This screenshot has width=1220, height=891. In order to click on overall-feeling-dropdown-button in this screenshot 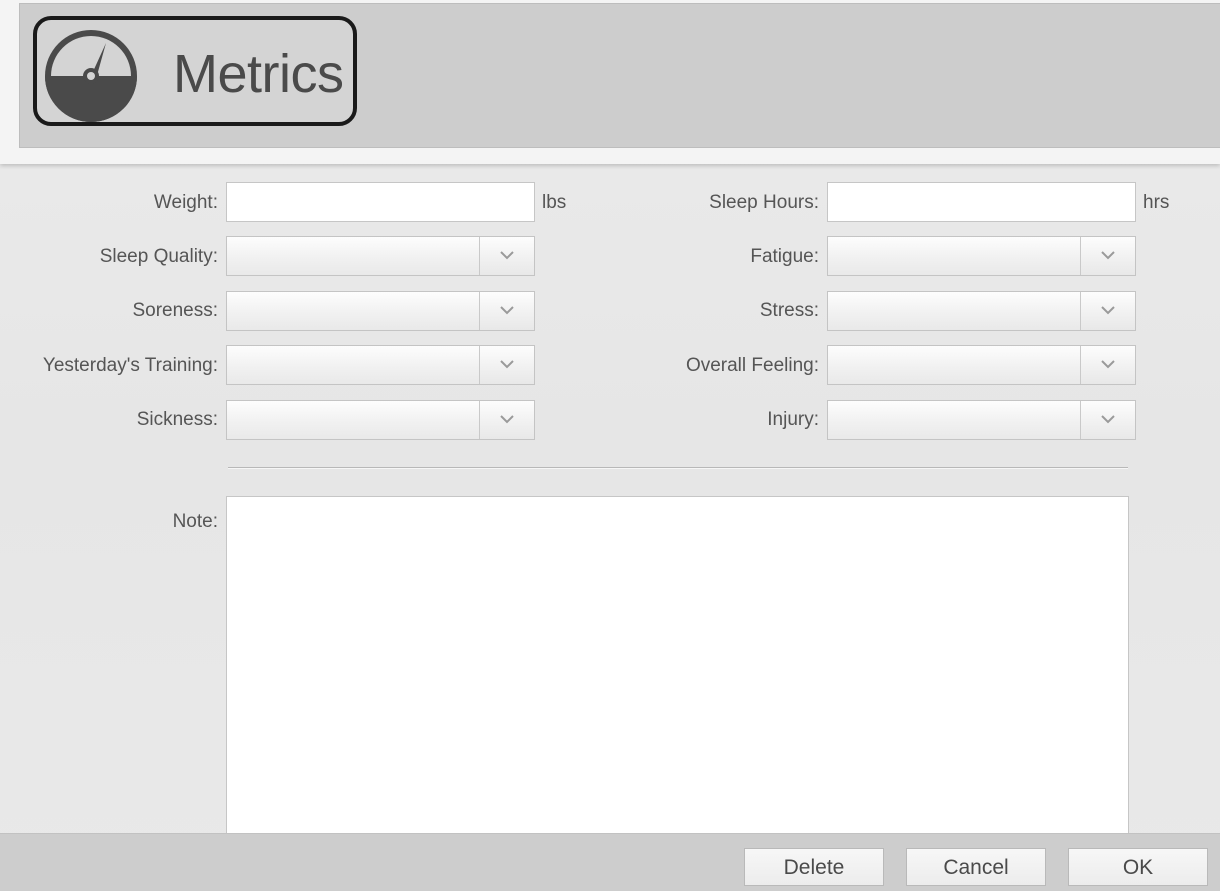, I will do `click(1107, 365)`.